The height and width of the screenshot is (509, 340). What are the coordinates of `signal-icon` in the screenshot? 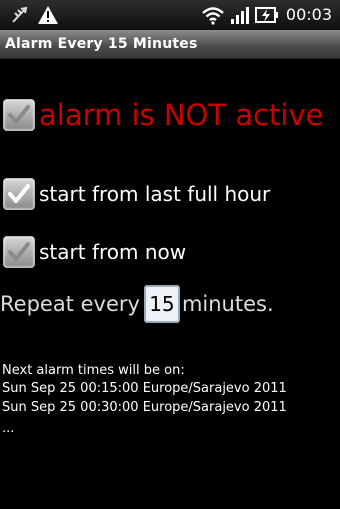 It's located at (240, 15).